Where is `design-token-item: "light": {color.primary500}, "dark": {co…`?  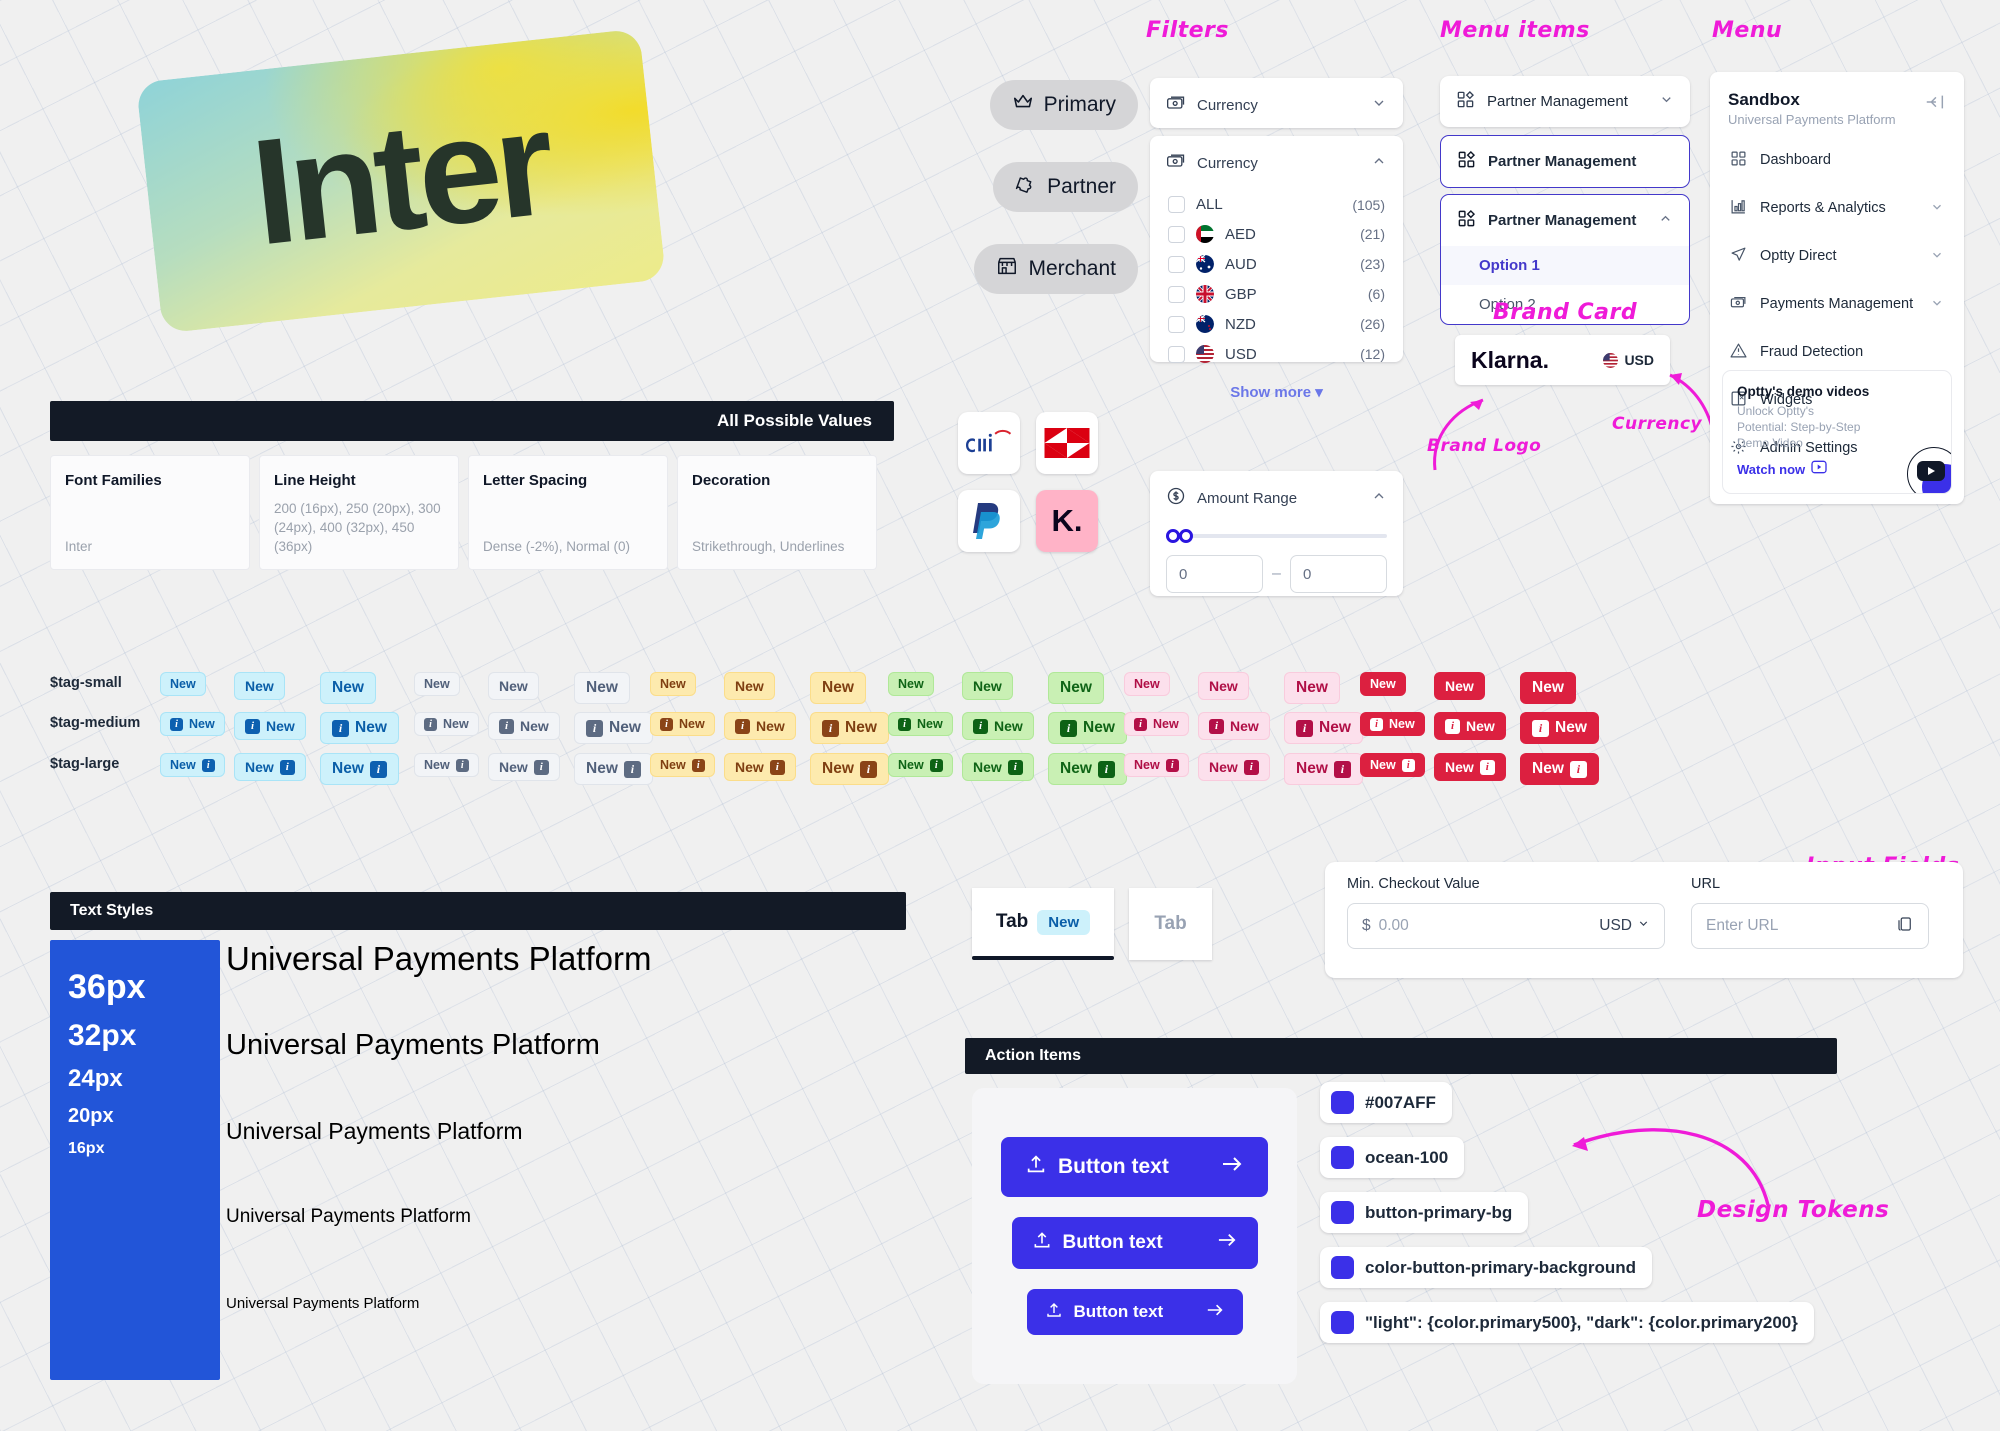 design-token-item: "light": {color.primary500}, "dark": {co… is located at coordinates (1567, 1322).